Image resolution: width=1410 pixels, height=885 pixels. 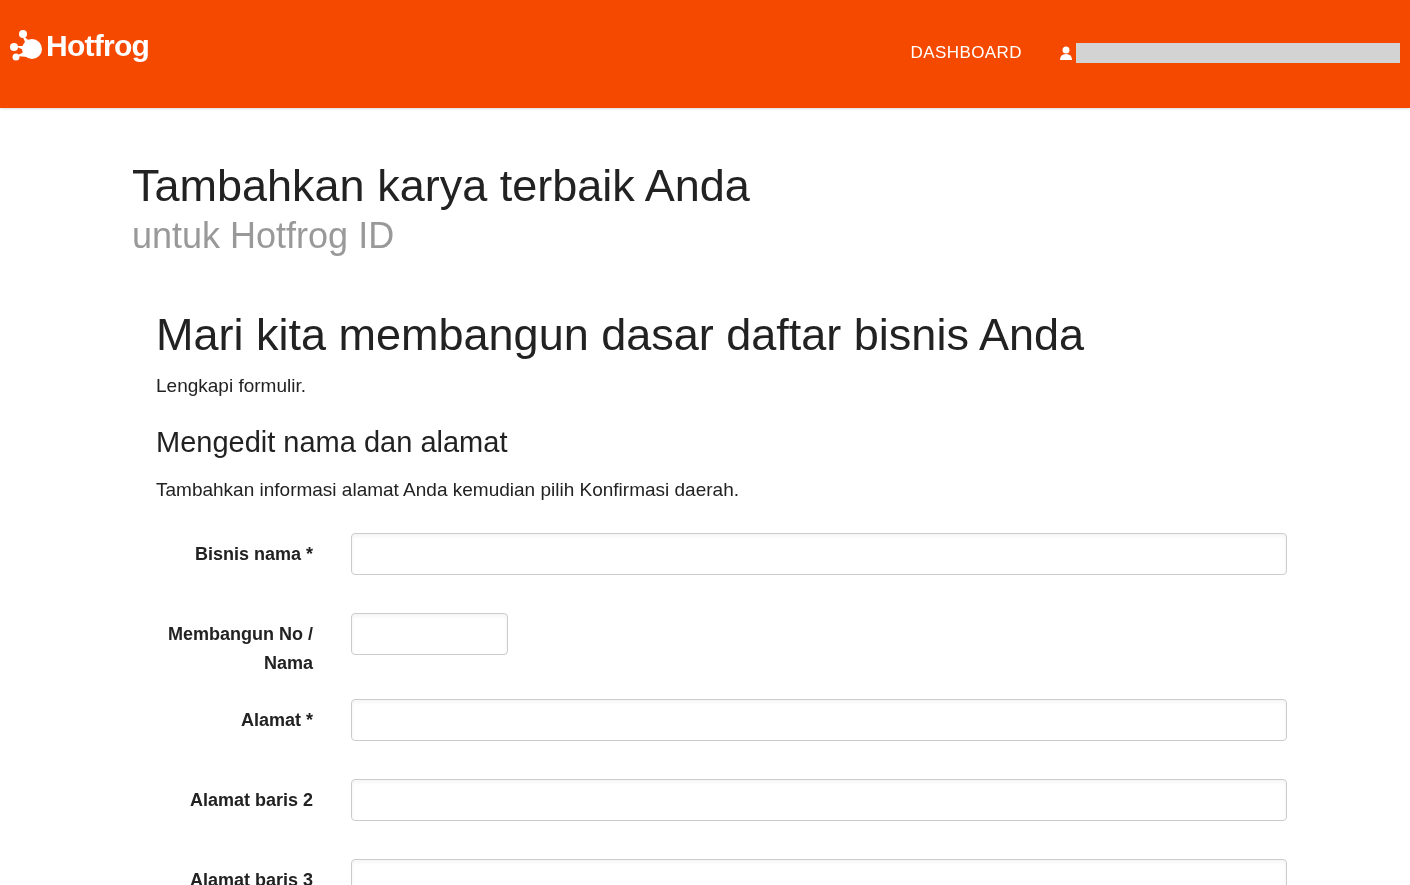 I want to click on user-icon, so click(x=1066, y=53).